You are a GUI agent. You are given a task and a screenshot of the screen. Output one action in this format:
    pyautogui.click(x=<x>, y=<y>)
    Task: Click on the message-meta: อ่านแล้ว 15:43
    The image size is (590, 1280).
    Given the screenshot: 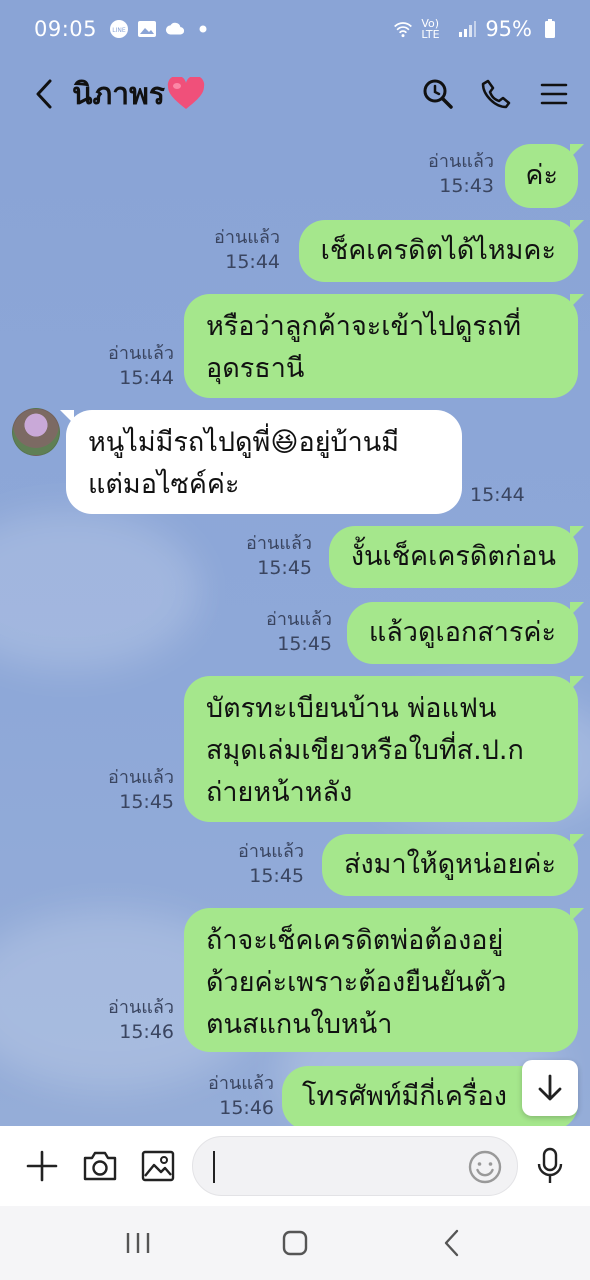 What is the action you would take?
    pyautogui.click(x=461, y=174)
    